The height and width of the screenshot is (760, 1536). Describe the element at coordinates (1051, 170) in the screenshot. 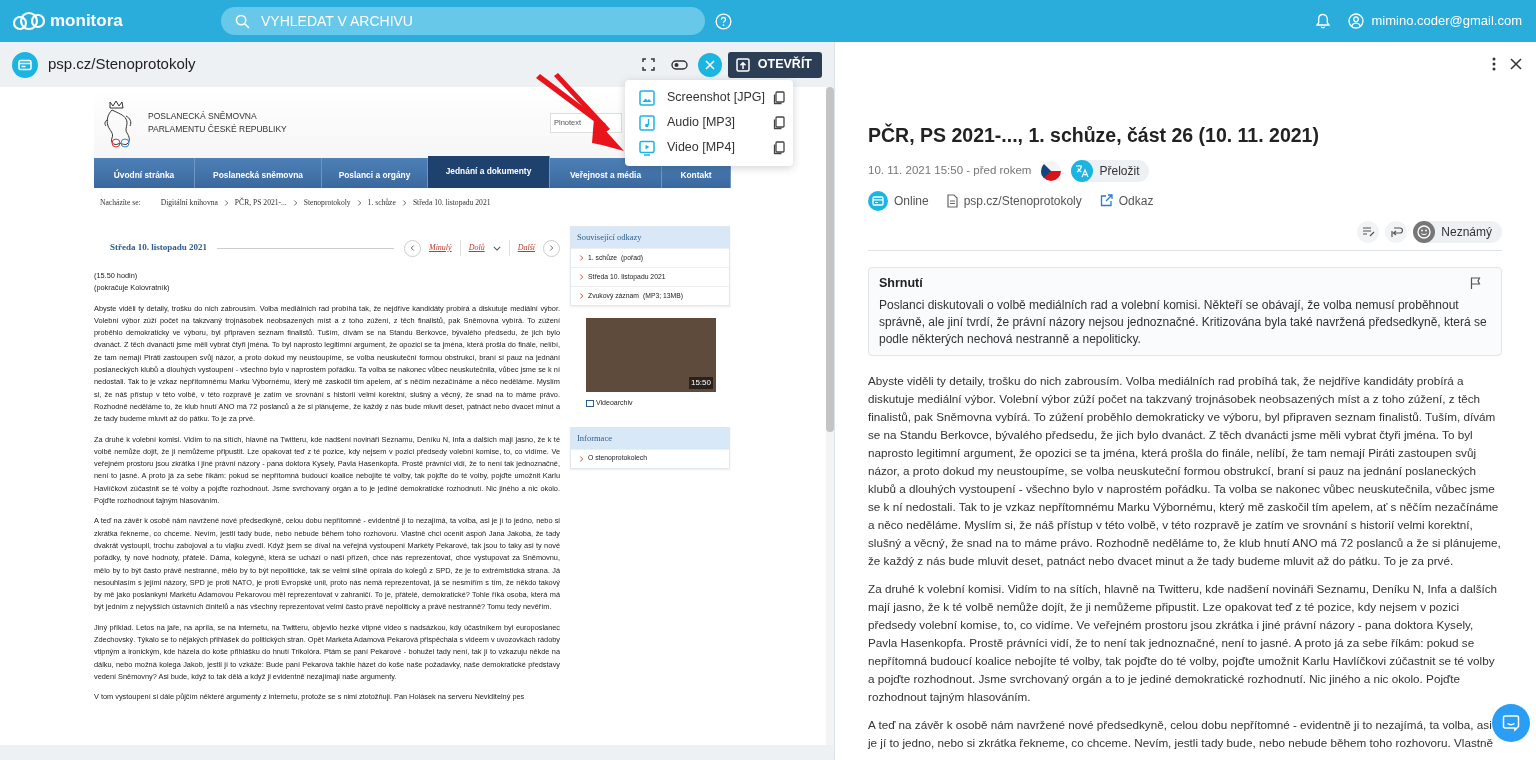

I see `czech-flag-icon` at that location.